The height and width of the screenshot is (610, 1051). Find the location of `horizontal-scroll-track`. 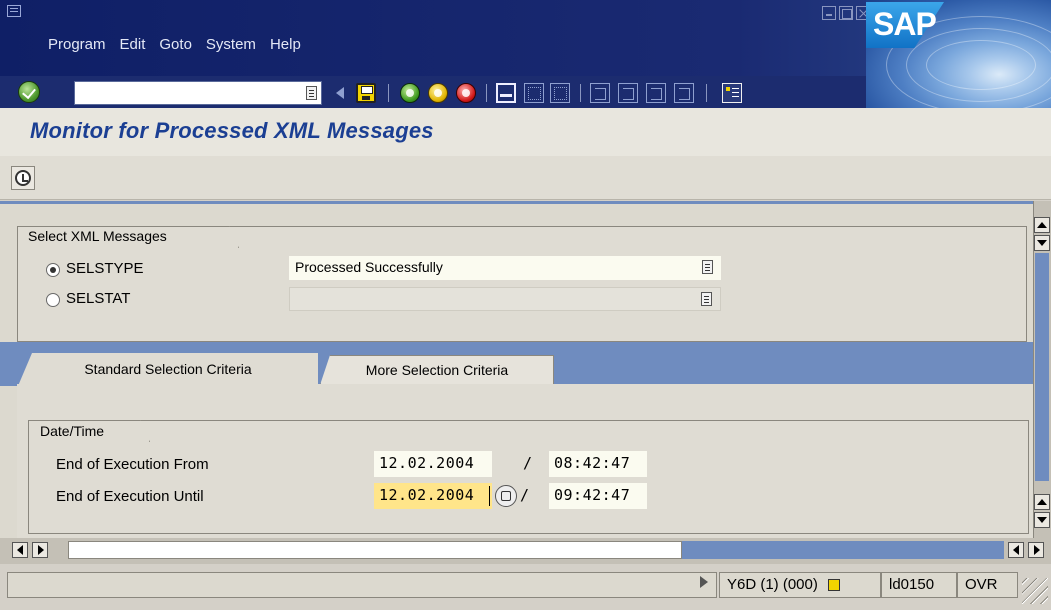

horizontal-scroll-track is located at coordinates (843, 550).